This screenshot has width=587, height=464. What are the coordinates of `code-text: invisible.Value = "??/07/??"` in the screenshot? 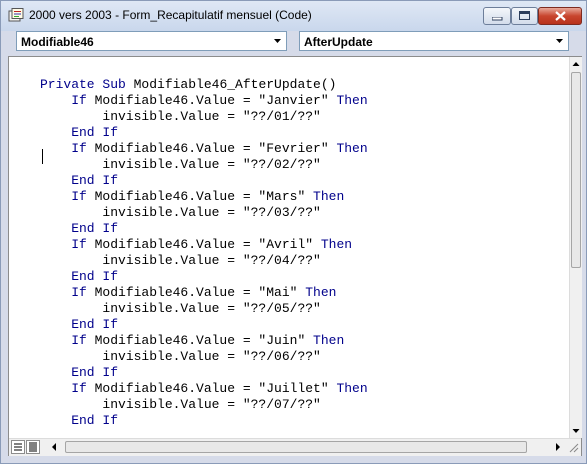 It's located at (180, 404).